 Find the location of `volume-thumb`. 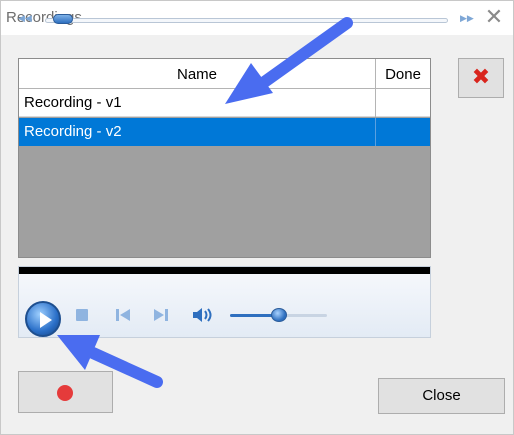

volume-thumb is located at coordinates (278, 315).